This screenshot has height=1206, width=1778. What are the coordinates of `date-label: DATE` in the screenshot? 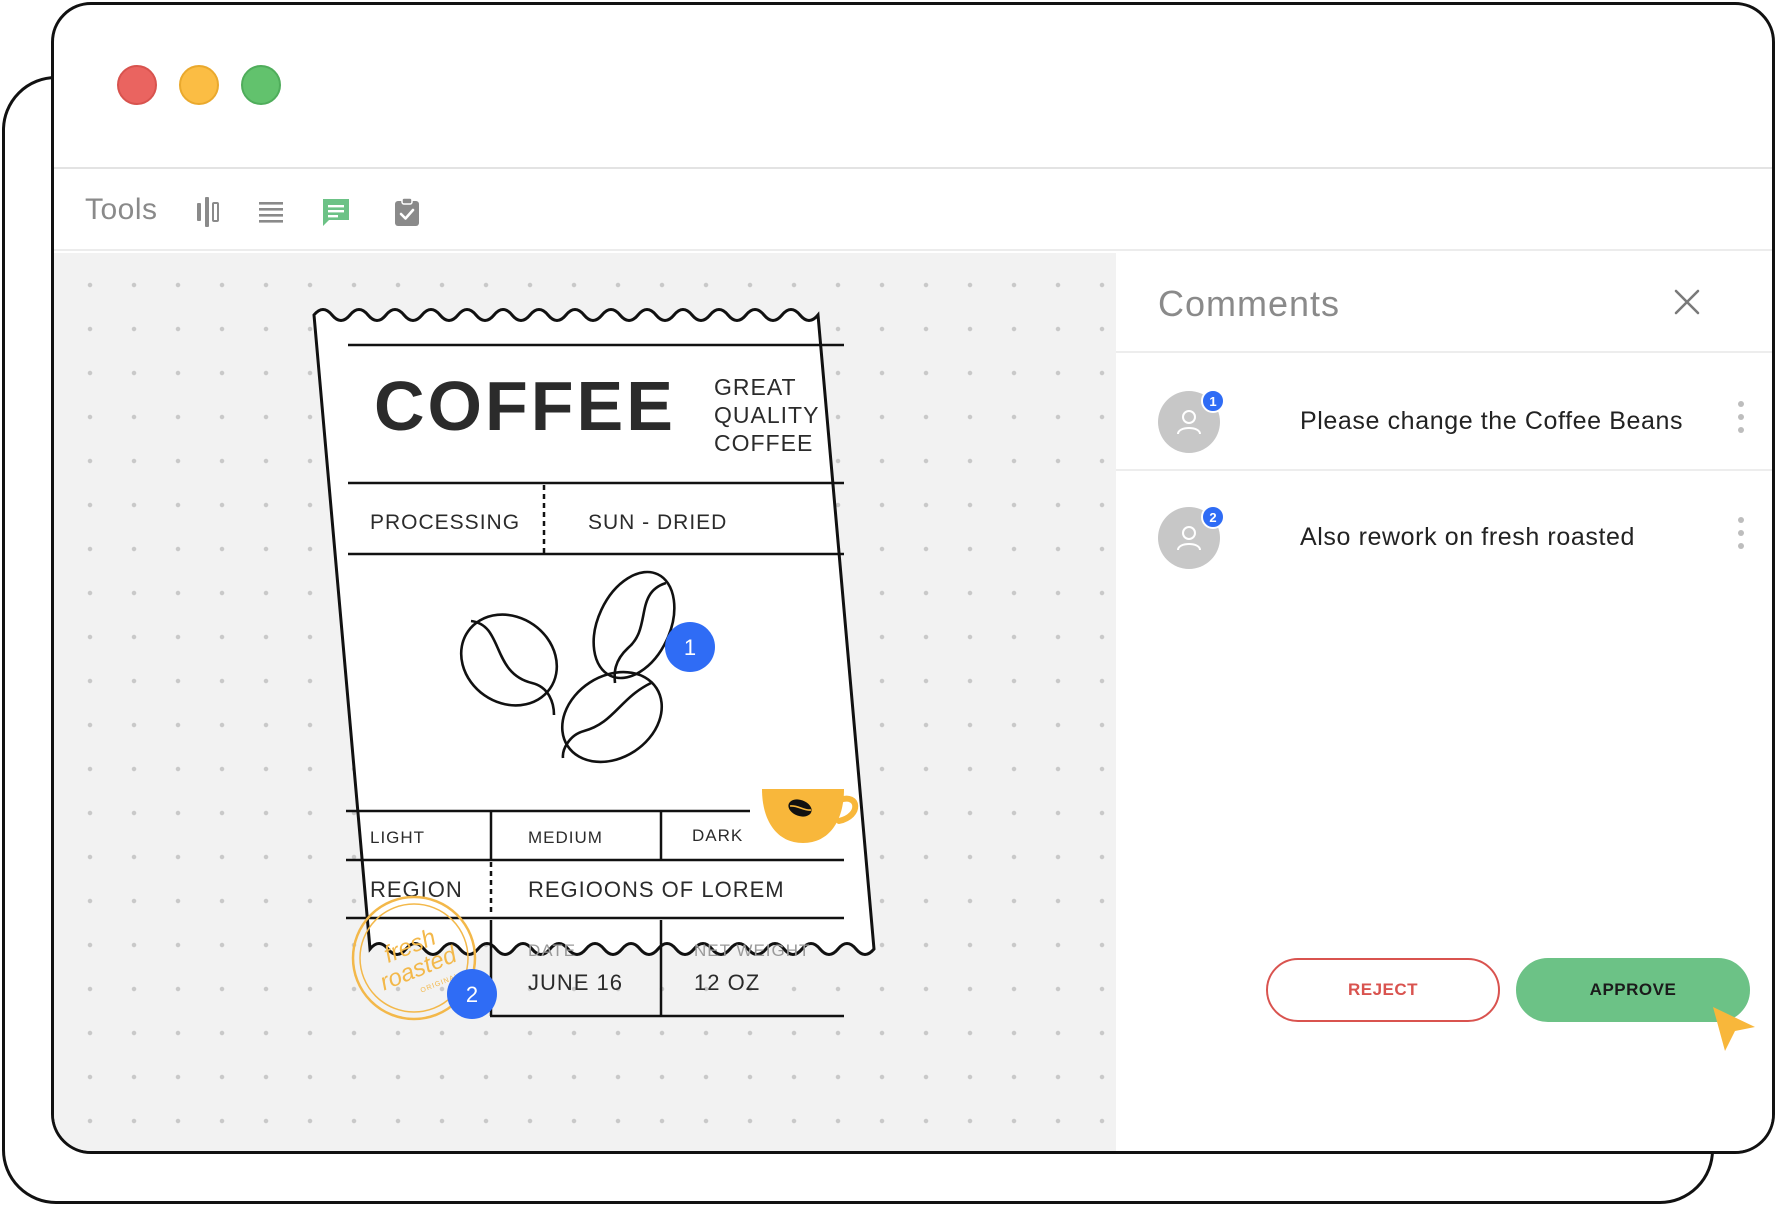 It's located at (552, 950).